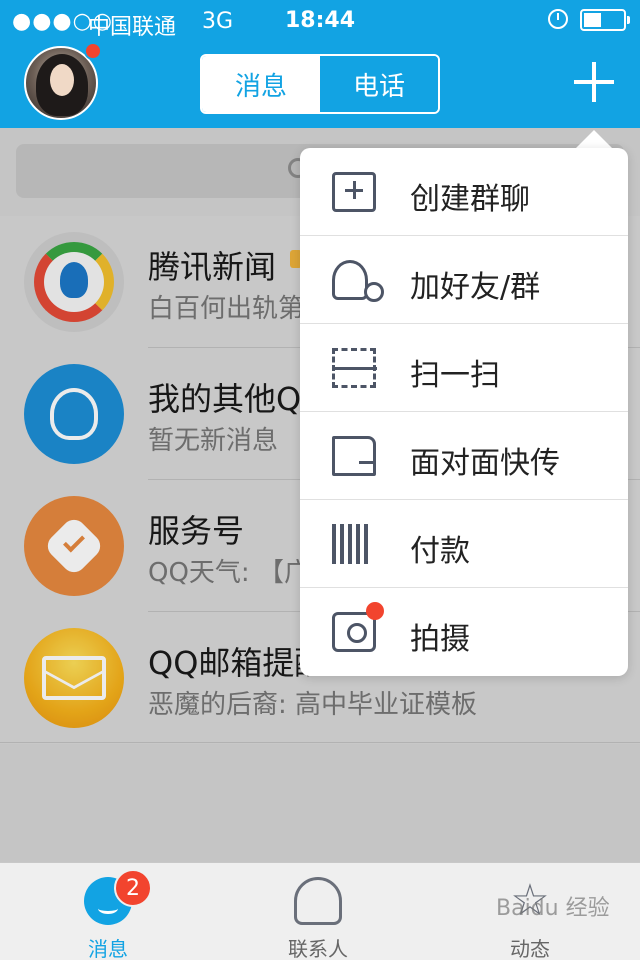  Describe the element at coordinates (62, 80) in the screenshot. I see `avatar-face` at that location.